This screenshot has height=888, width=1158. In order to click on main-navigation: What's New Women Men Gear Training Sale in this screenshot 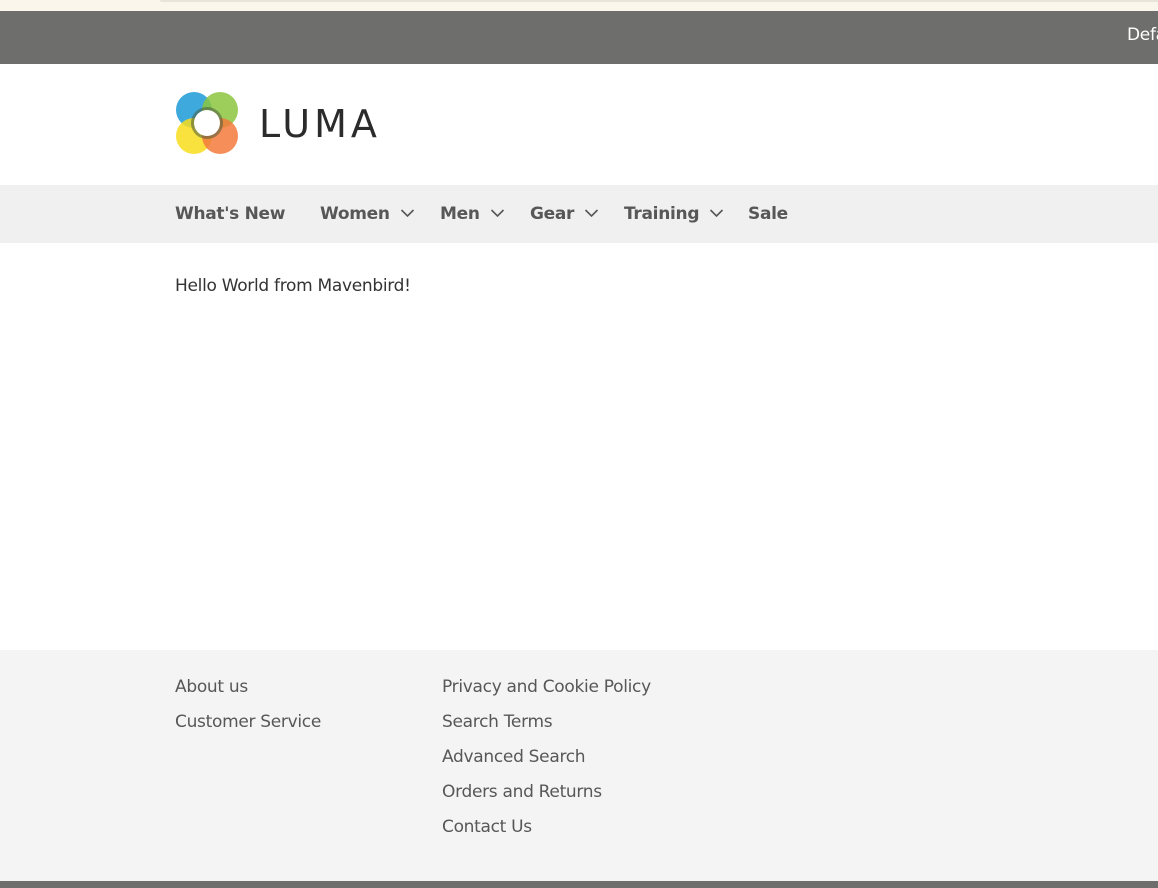, I will do `click(579, 214)`.